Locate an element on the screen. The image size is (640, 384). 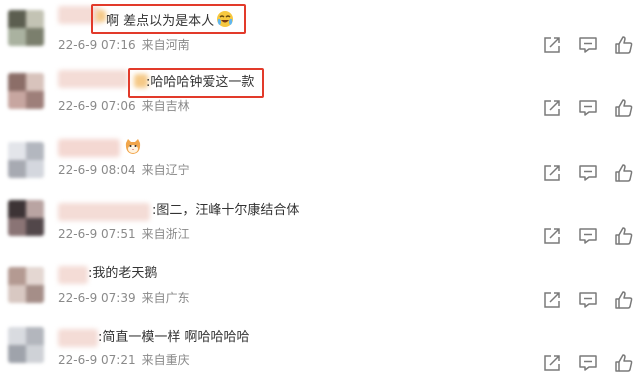
comment-location: 来自辽宁 is located at coordinates (165, 170).